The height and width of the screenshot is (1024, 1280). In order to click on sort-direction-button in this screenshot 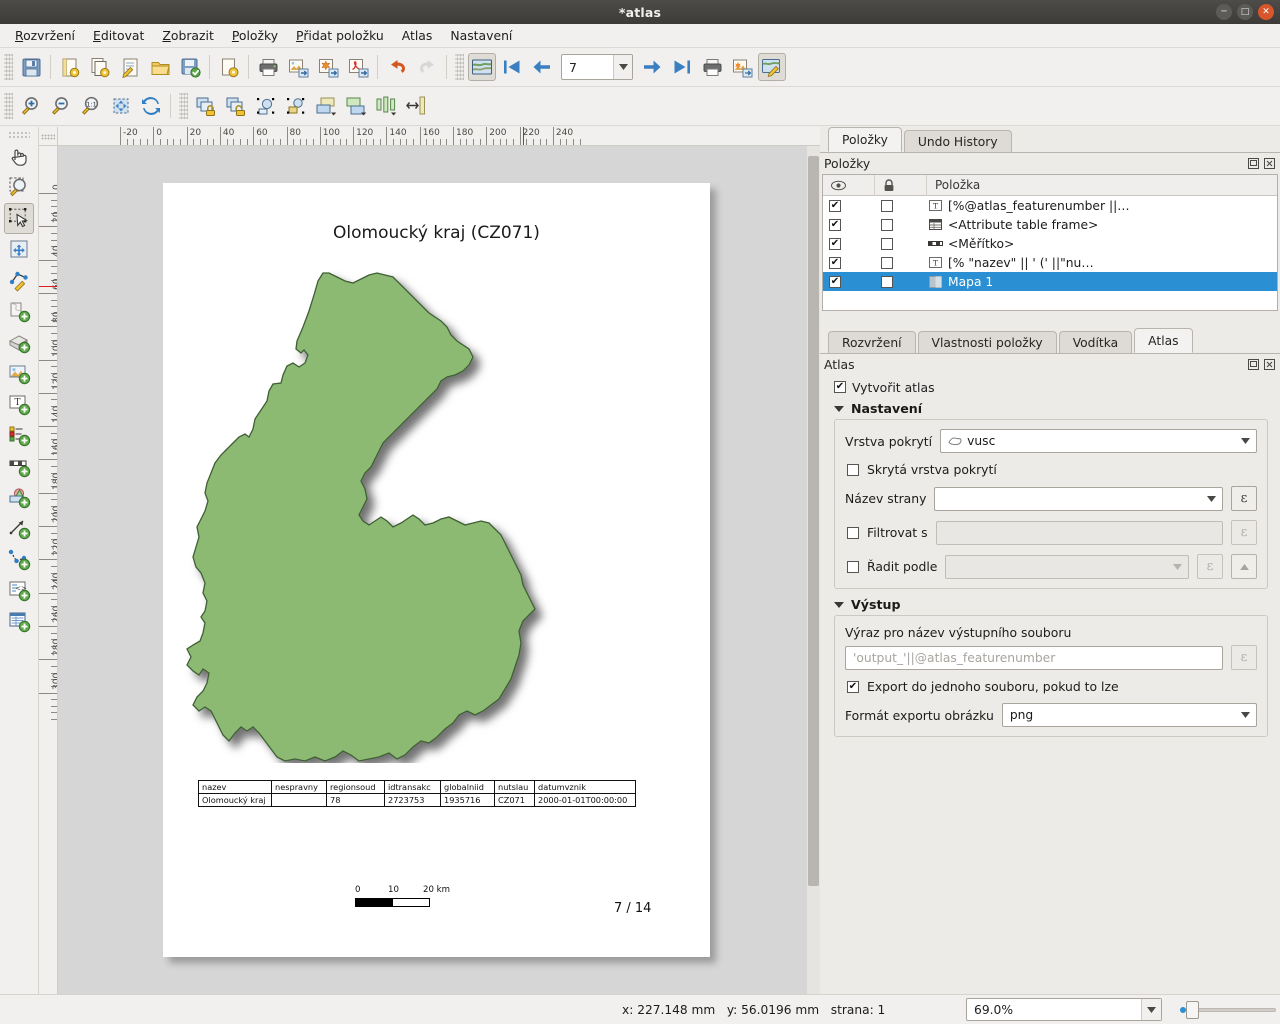, I will do `click(1244, 566)`.